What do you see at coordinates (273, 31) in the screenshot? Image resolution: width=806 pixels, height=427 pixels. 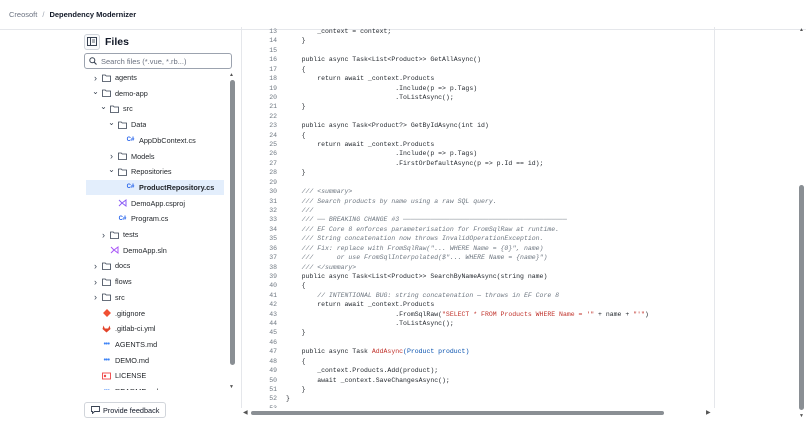 I see `line-number: 13` at bounding box center [273, 31].